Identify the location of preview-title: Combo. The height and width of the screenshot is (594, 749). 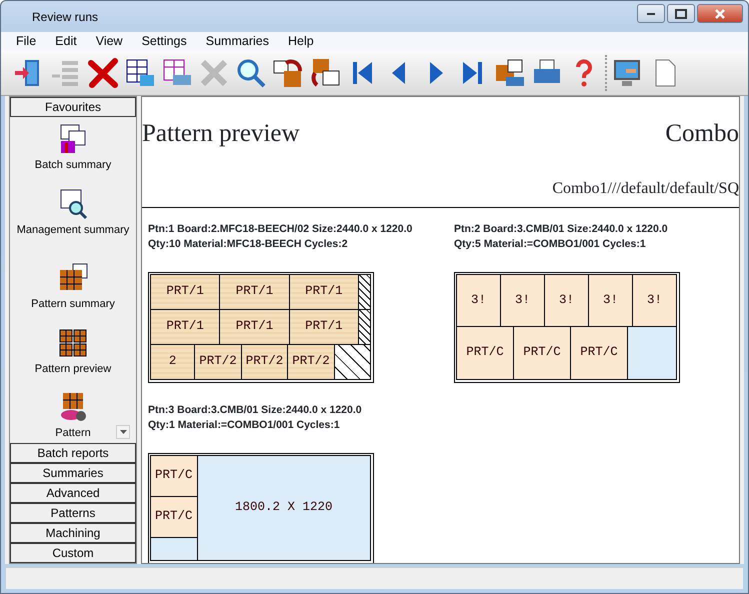
(702, 134).